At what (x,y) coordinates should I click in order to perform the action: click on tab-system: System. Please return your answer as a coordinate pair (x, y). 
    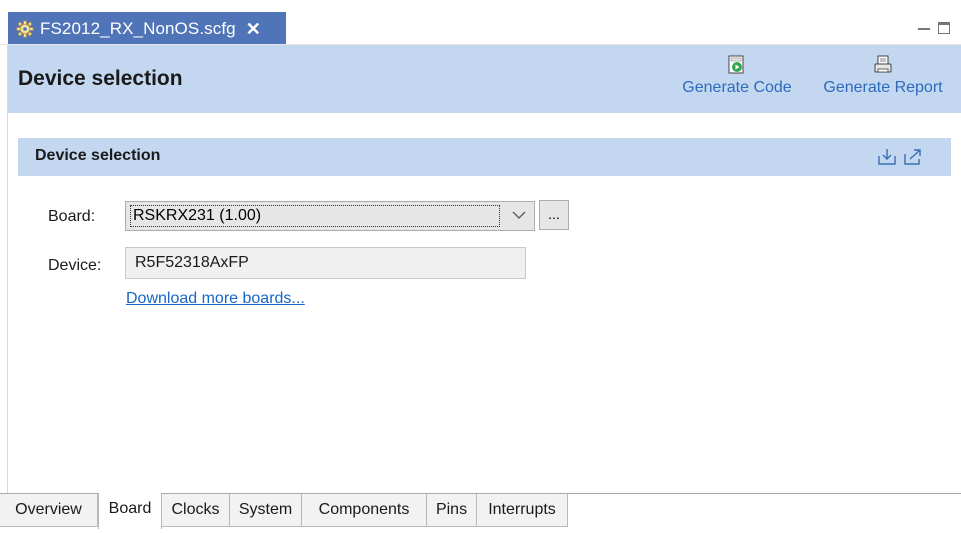
    Looking at the image, I should click on (266, 510).